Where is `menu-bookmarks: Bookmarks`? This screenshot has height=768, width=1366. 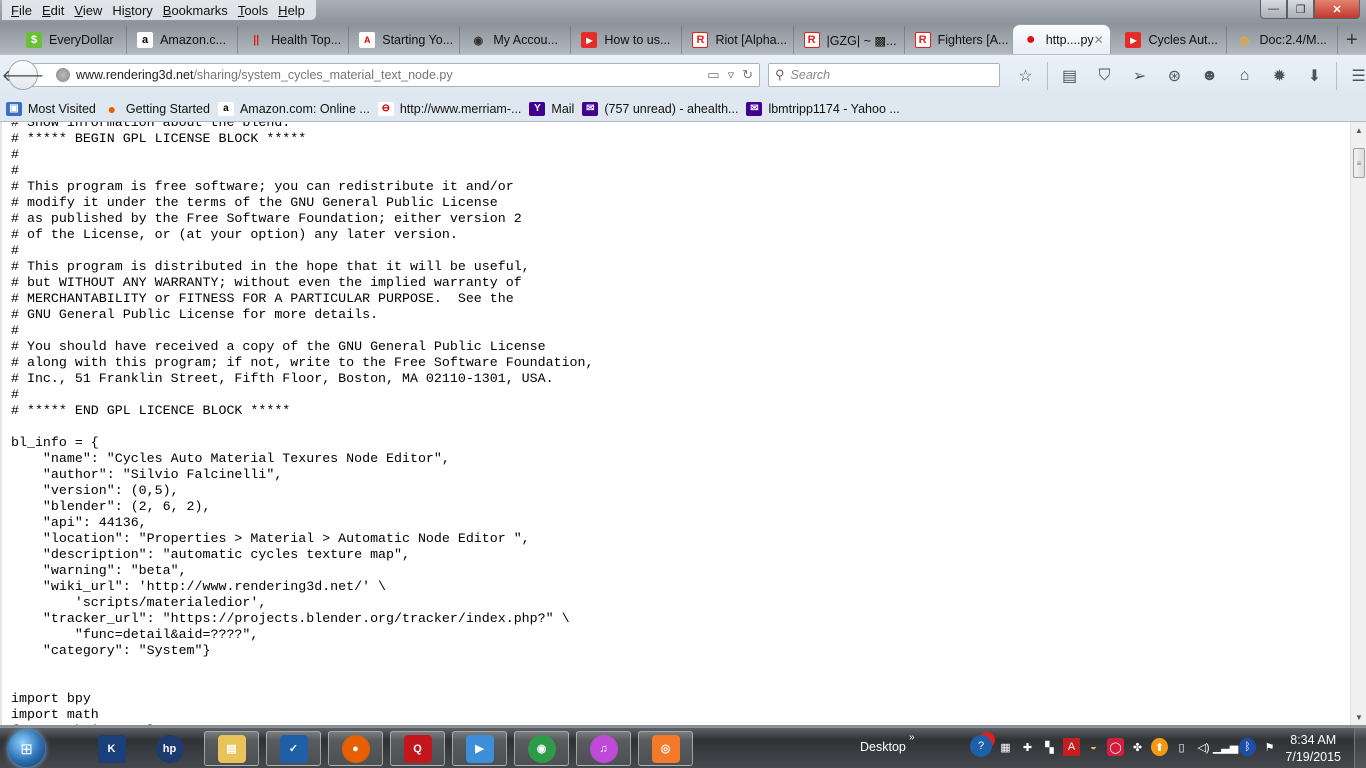 menu-bookmarks: Bookmarks is located at coordinates (195, 10).